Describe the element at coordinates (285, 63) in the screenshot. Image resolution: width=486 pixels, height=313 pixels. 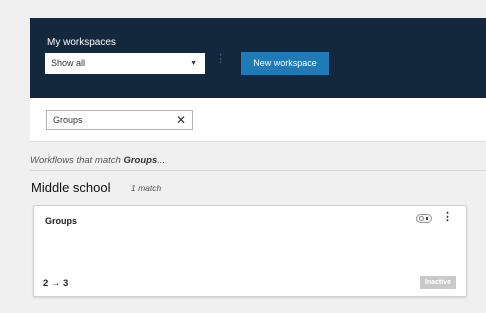
I see `new-workspace-button: New workspace` at that location.